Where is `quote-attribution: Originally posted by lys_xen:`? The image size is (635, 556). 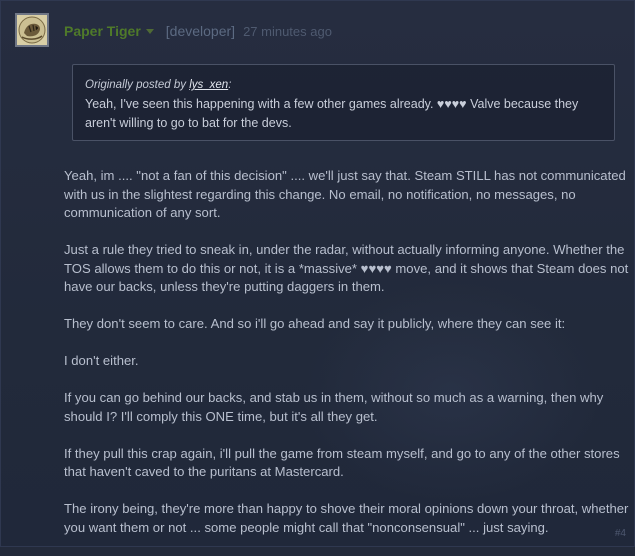
quote-attribution: Originally posted by lys_xen: is located at coordinates (343, 85).